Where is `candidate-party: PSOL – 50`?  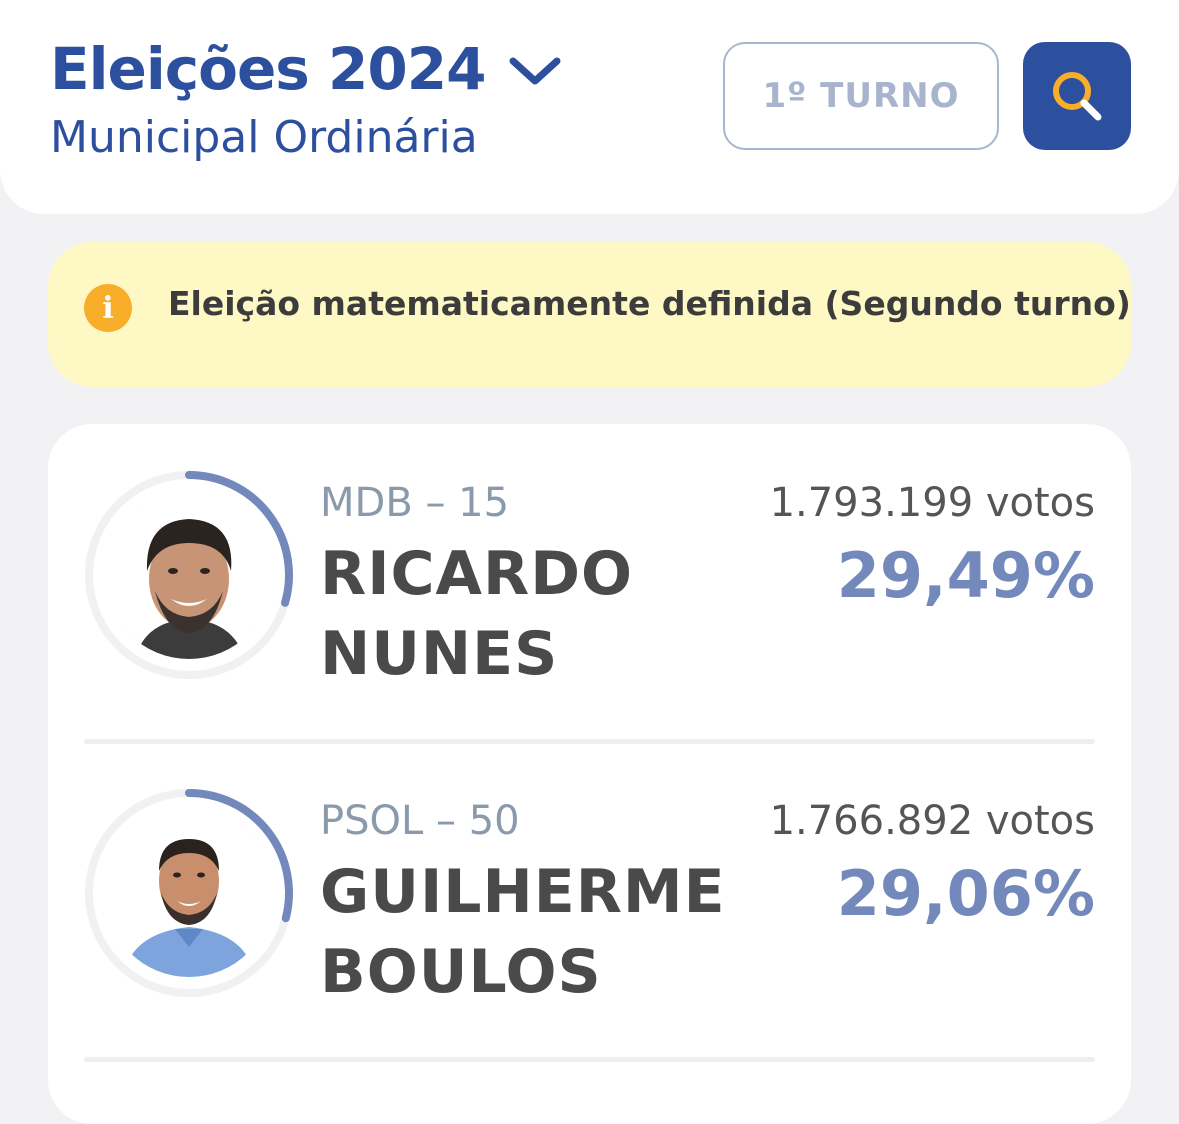
candidate-party: PSOL – 50 is located at coordinates (420, 821).